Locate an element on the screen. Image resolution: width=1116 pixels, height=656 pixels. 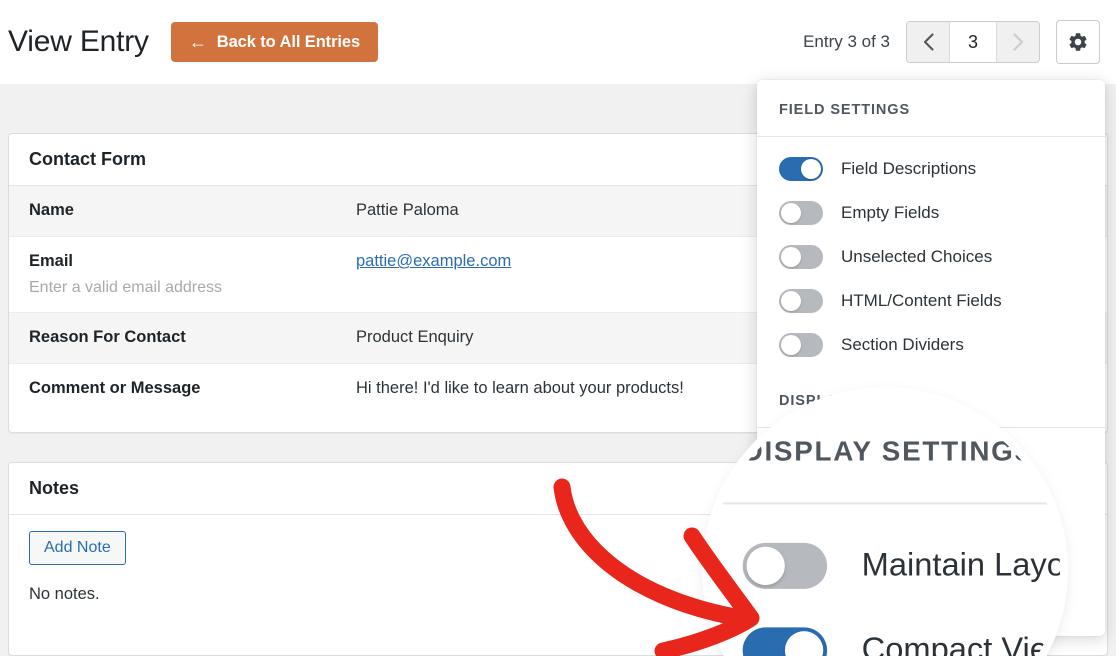
setting-label: Maintain Layouts is located at coordinates (960, 565).